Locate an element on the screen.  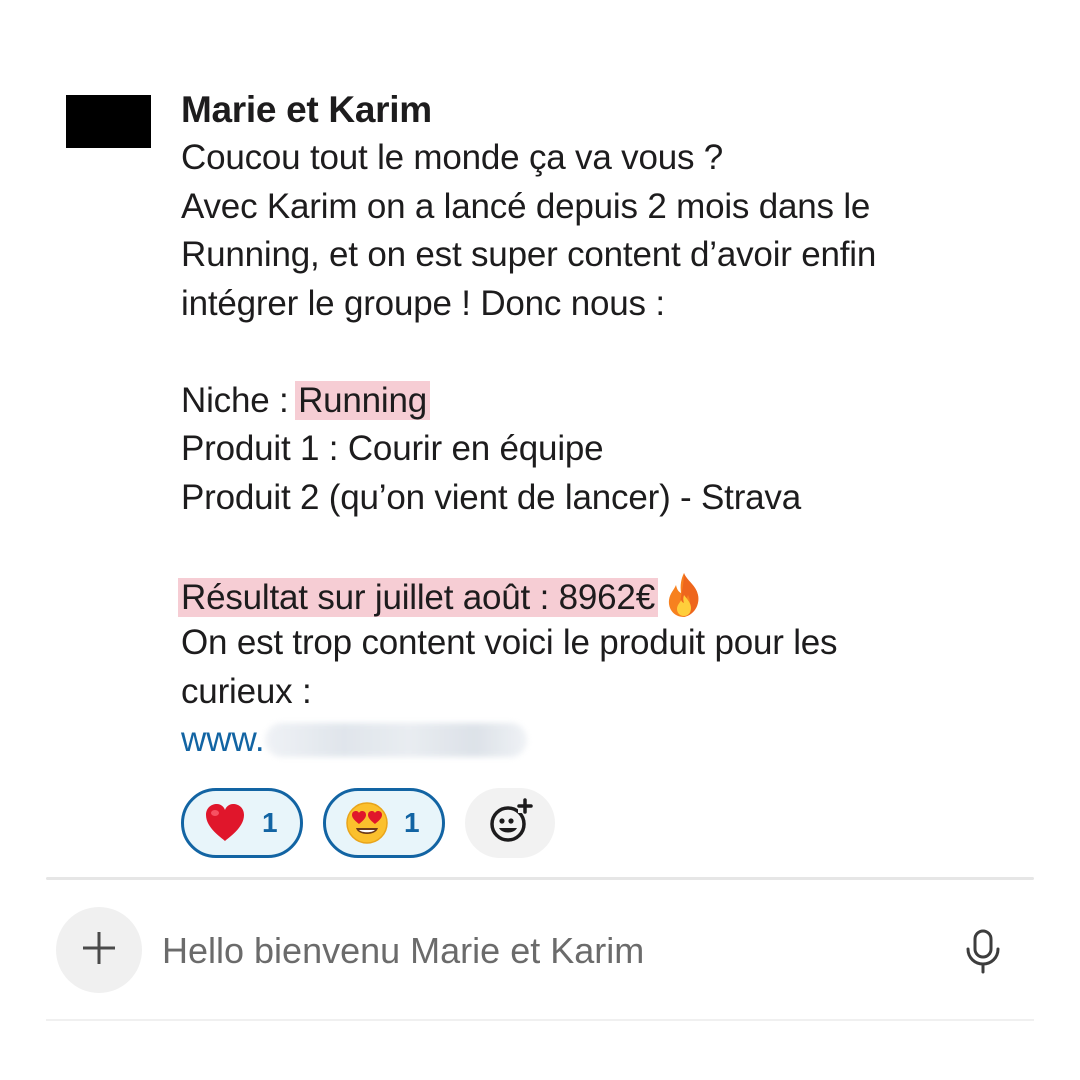
plus-icon is located at coordinates (99, 950).